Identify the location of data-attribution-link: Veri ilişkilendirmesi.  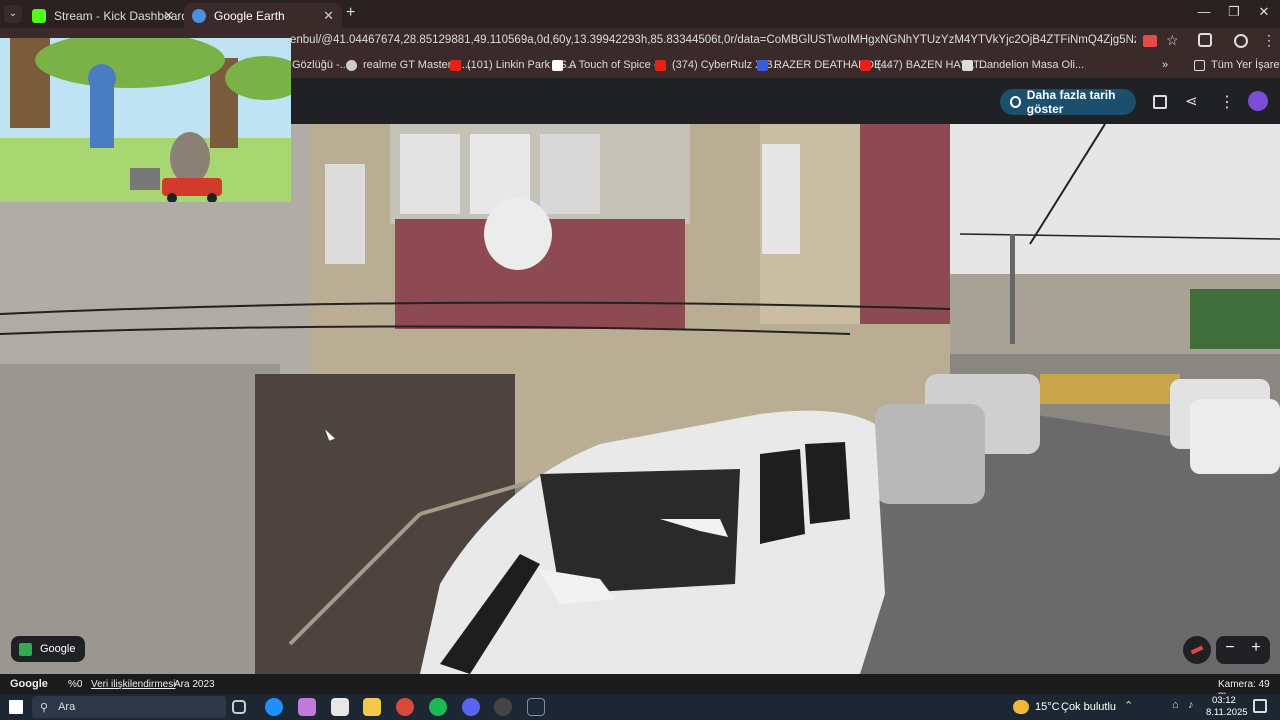
(133, 684).